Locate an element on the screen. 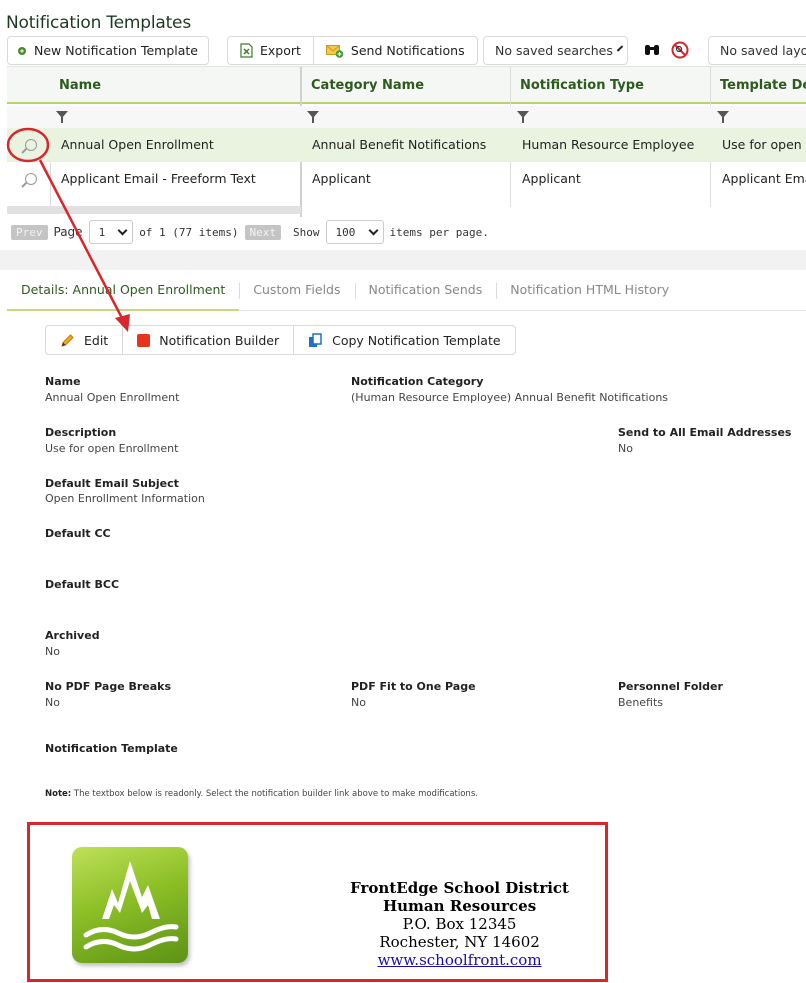  letterhead-district: FrontEdge School District is located at coordinates (459, 888).